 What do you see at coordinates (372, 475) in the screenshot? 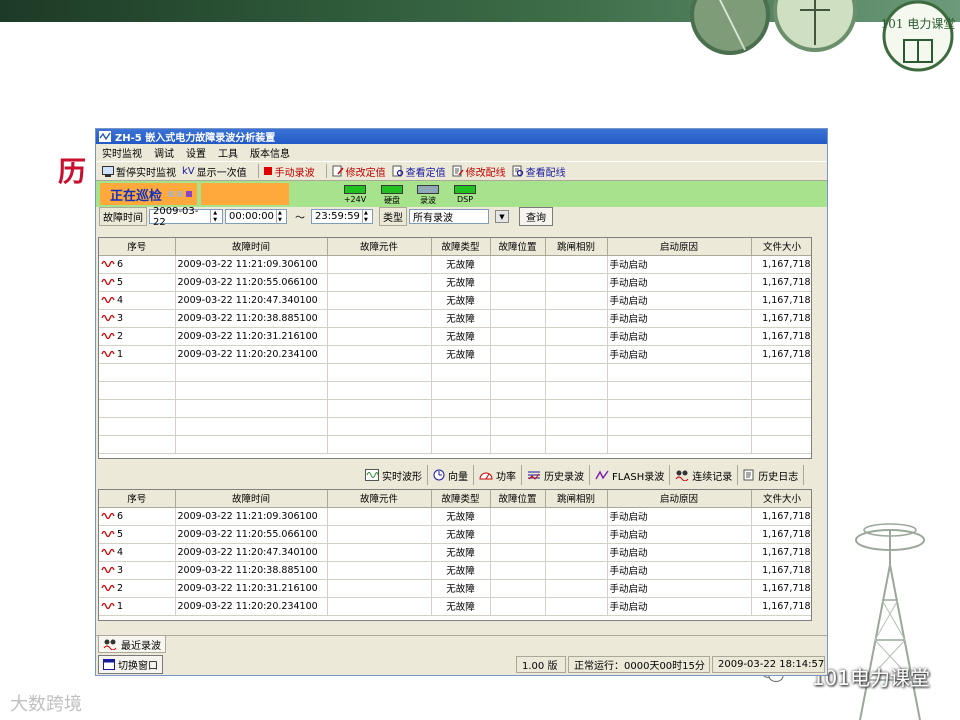
I see `waveform-chart-icon` at bounding box center [372, 475].